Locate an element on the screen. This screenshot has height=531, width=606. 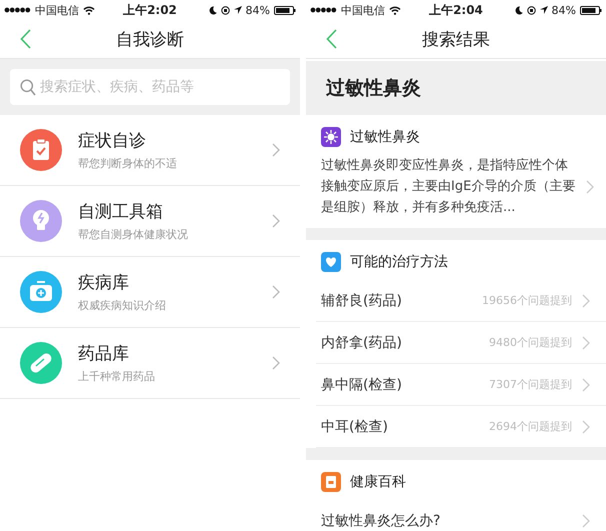
mention-count: 9480个问题提到 is located at coordinates (530, 342).